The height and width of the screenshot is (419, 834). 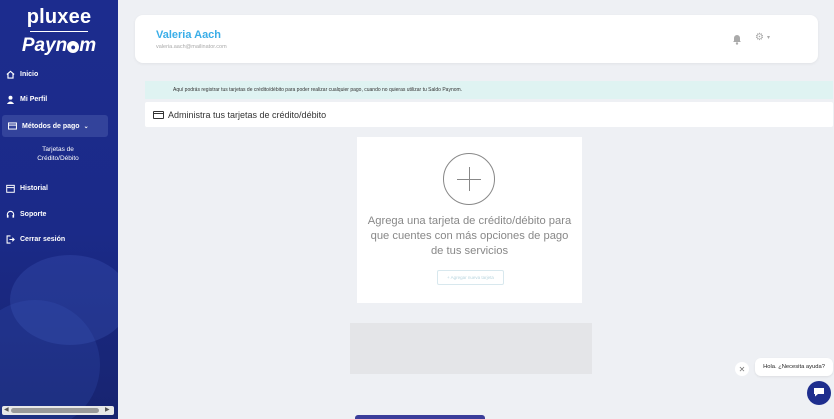 What do you see at coordinates (10, 99) in the screenshot?
I see `user-icon` at bounding box center [10, 99].